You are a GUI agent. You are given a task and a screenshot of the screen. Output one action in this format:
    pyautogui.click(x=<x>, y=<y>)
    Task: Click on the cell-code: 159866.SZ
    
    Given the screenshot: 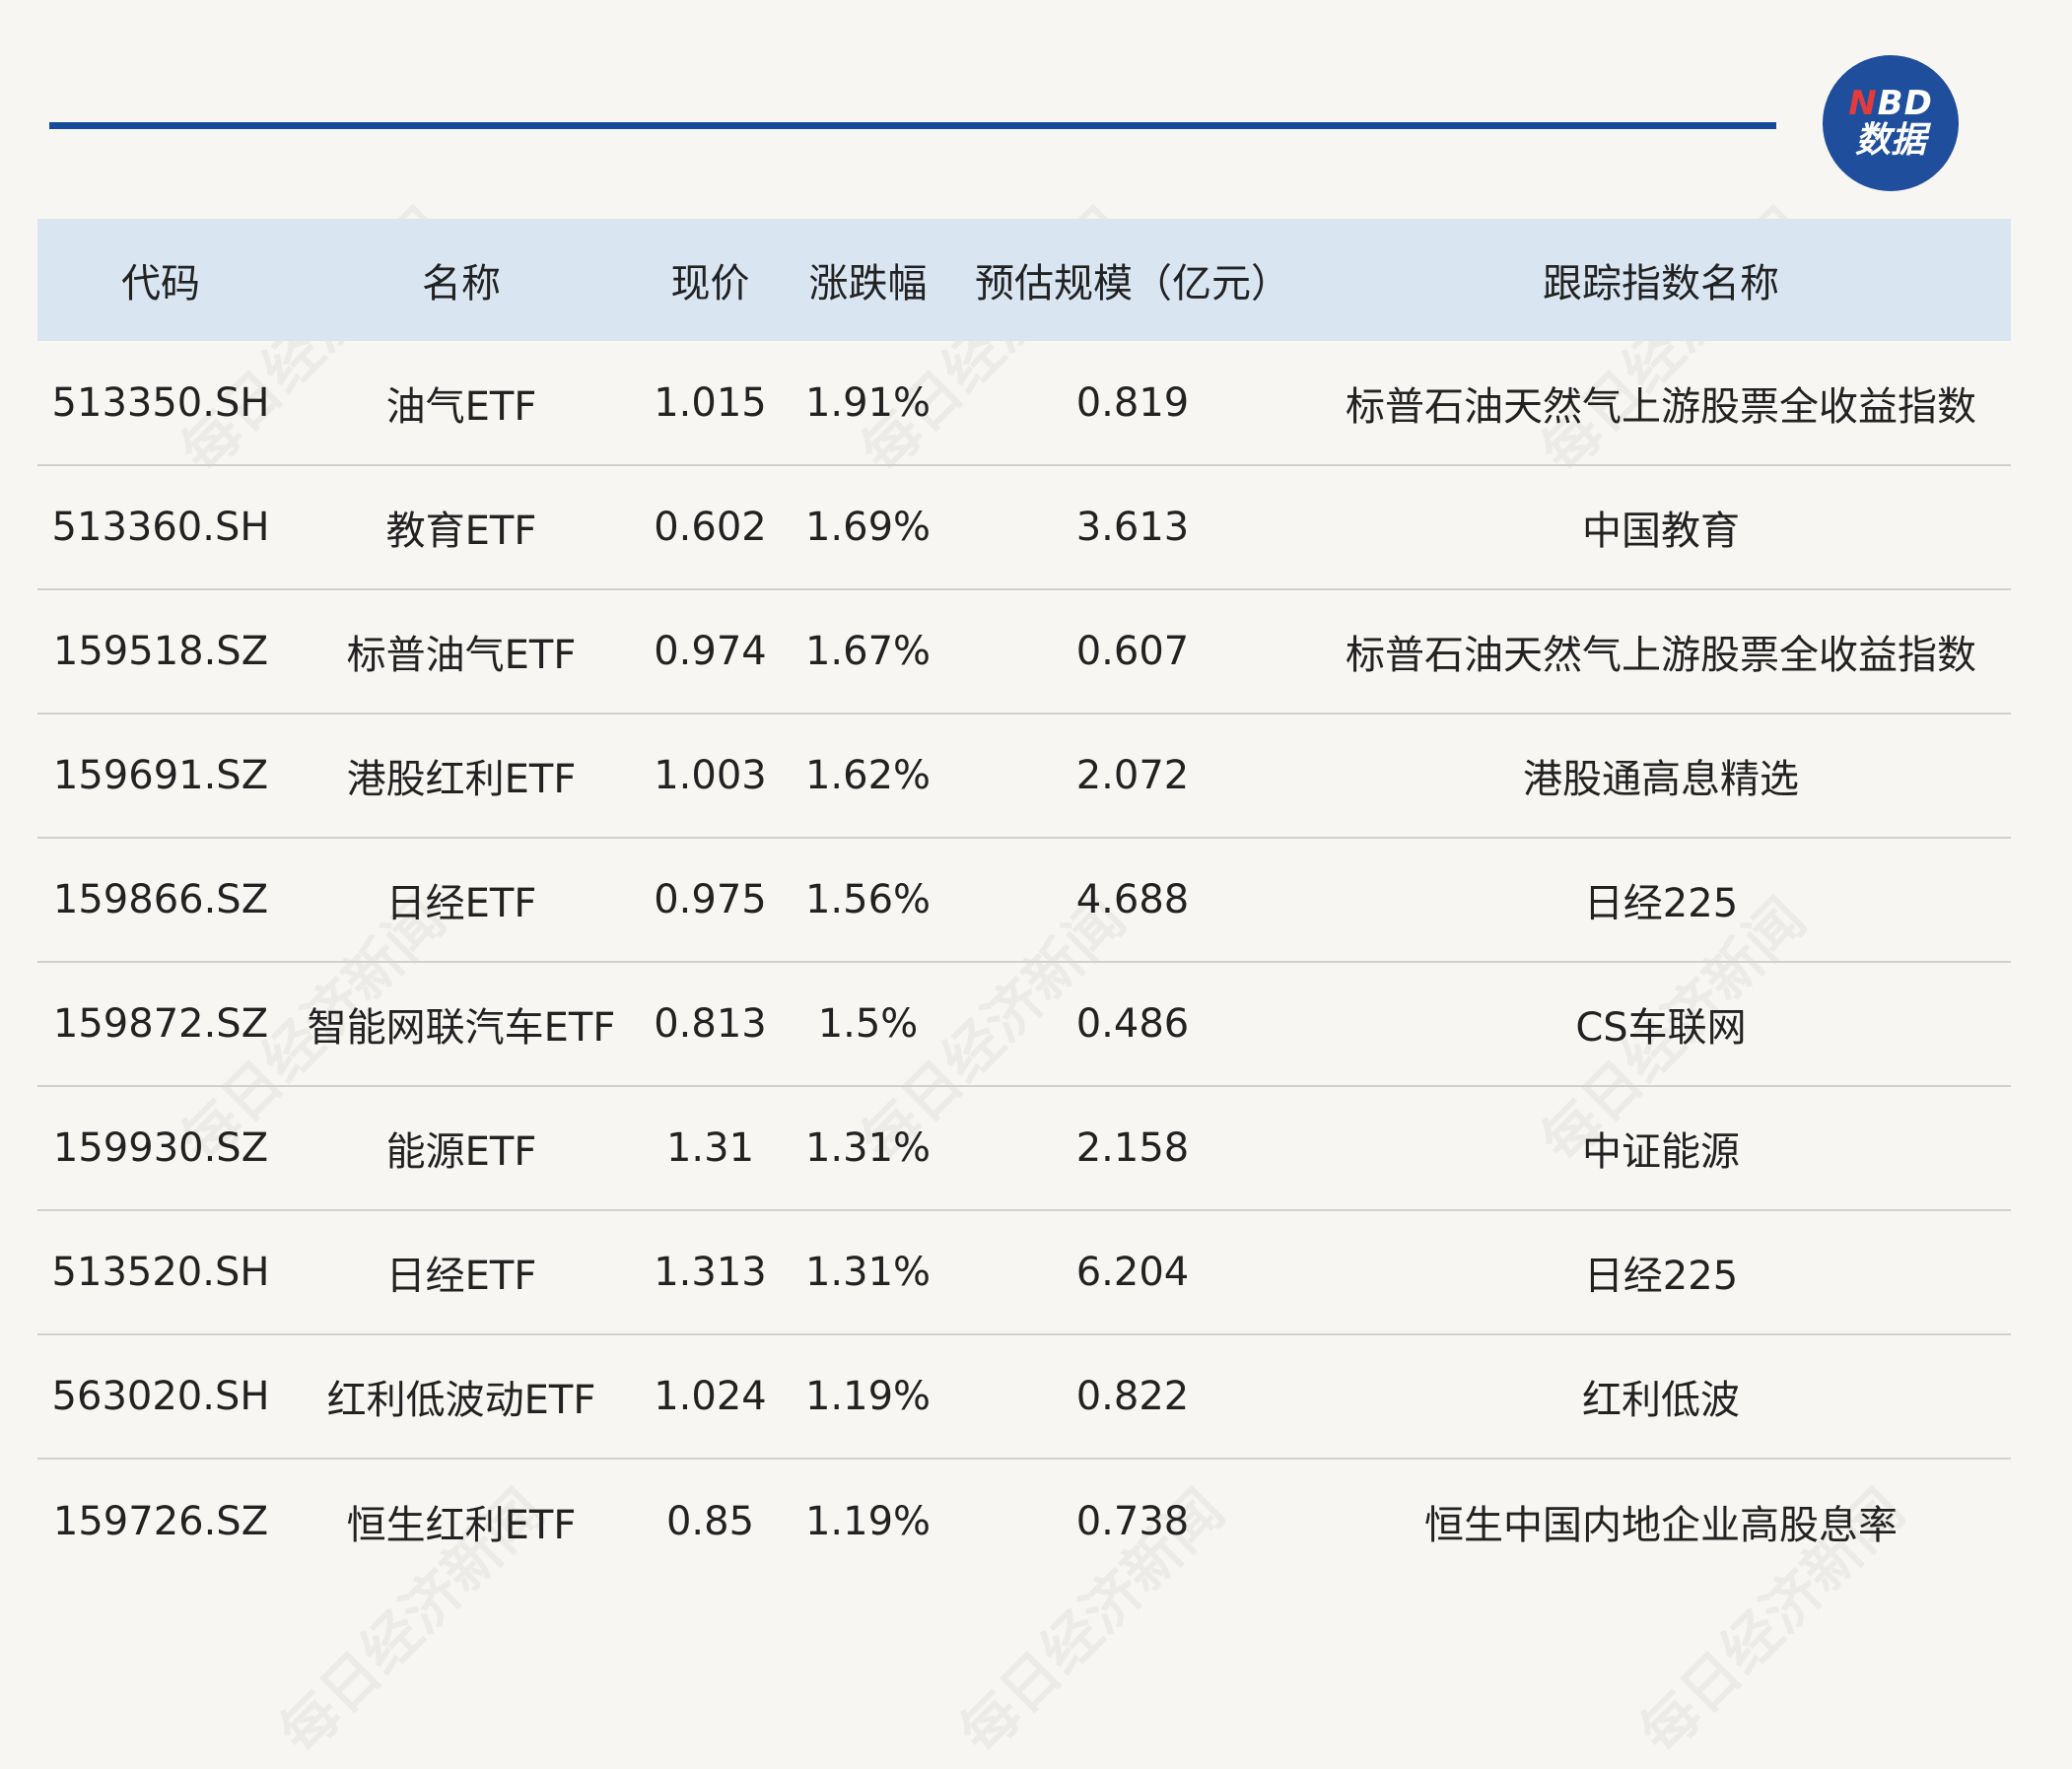 What is the action you would take?
    pyautogui.click(x=160, y=899)
    